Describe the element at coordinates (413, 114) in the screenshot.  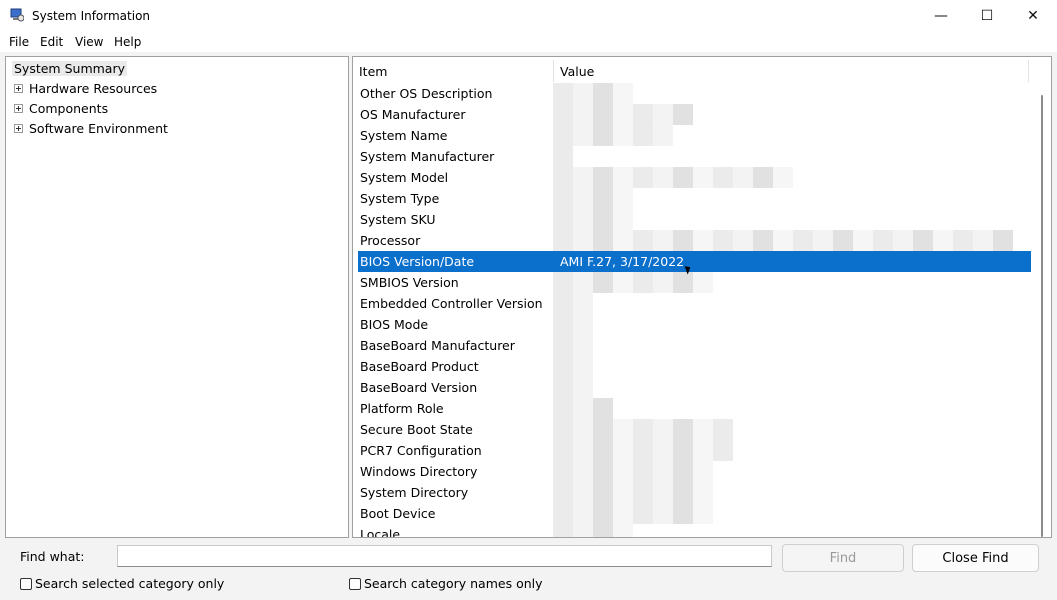
I see `row-item-name: OS Manufacturer` at that location.